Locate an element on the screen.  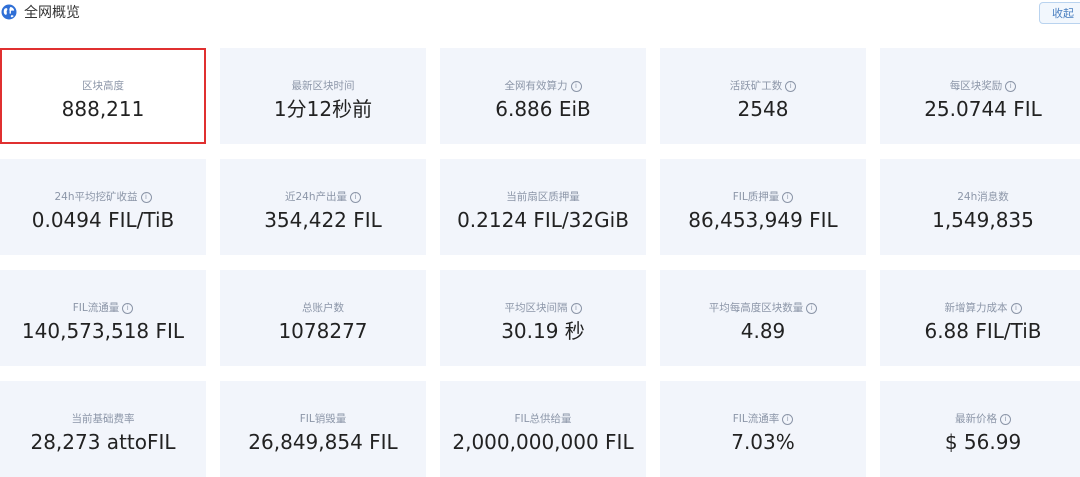
stat-label-text: 区块高度 is located at coordinates (103, 86).